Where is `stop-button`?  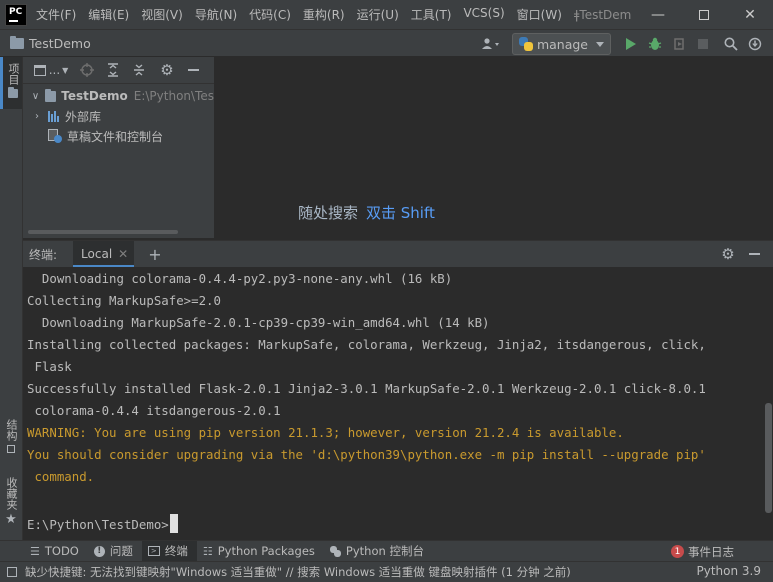 stop-button is located at coordinates (703, 44).